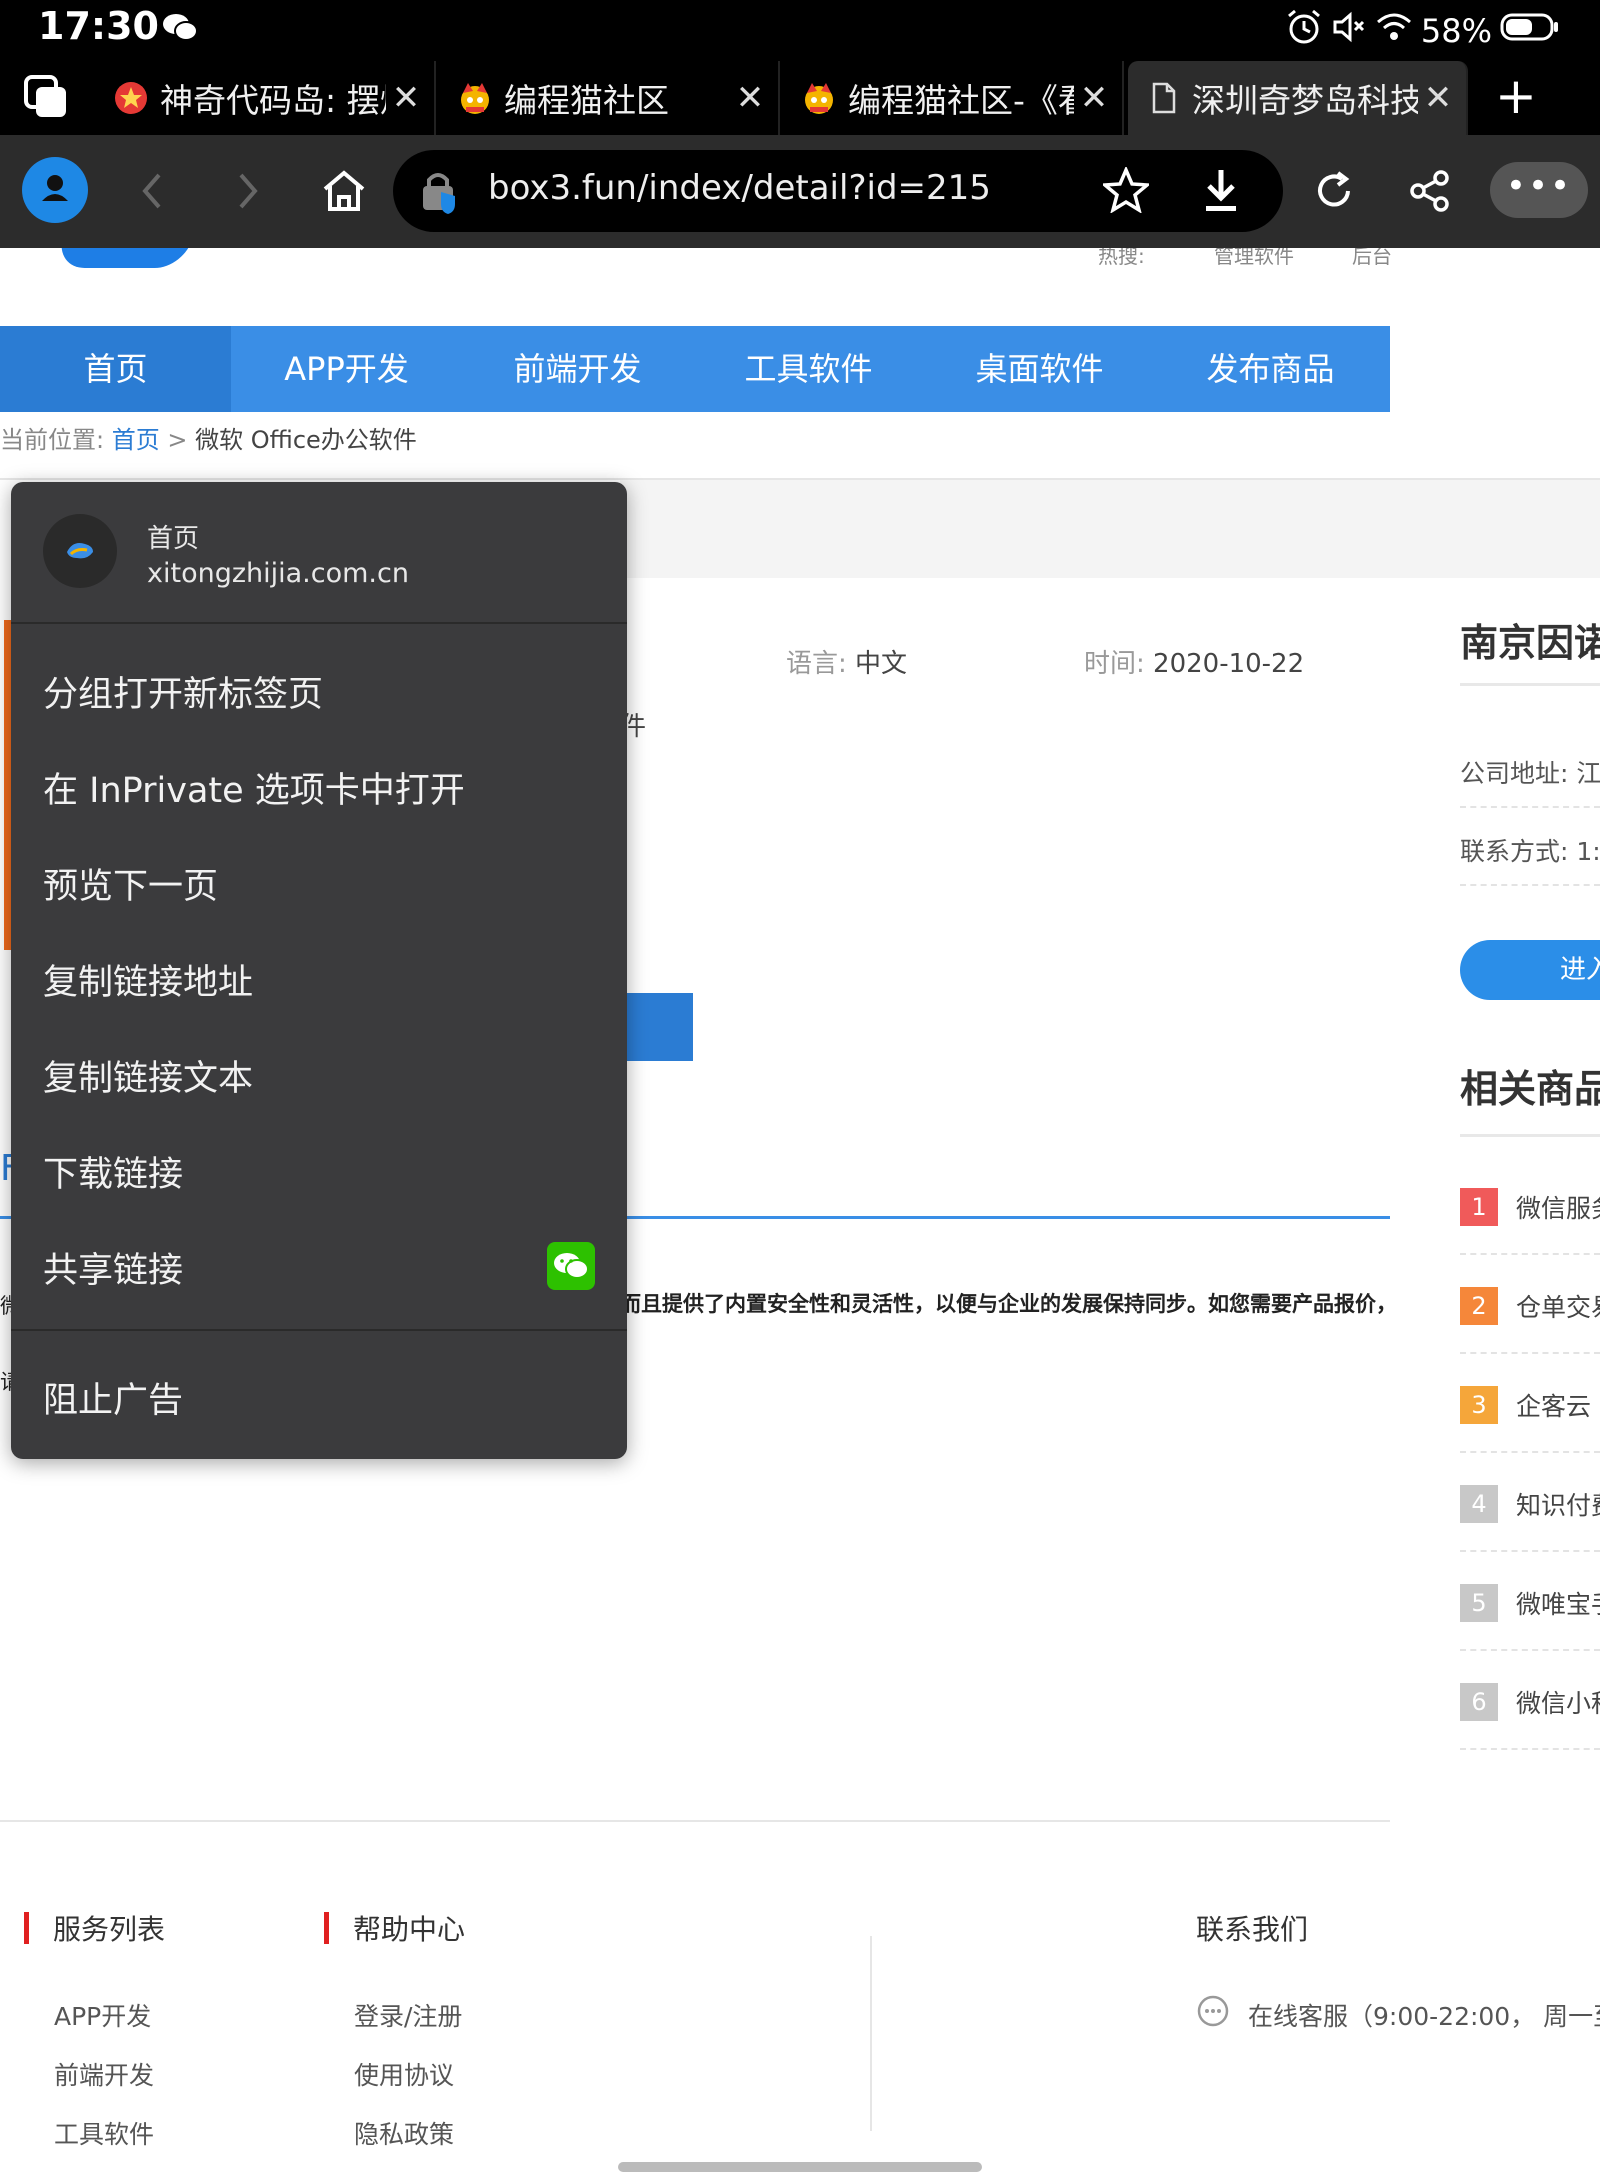 This screenshot has height=2176, width=1600. Describe the element at coordinates (1558, 1307) in the screenshot. I see `related-item-name: 仓单交易` at that location.